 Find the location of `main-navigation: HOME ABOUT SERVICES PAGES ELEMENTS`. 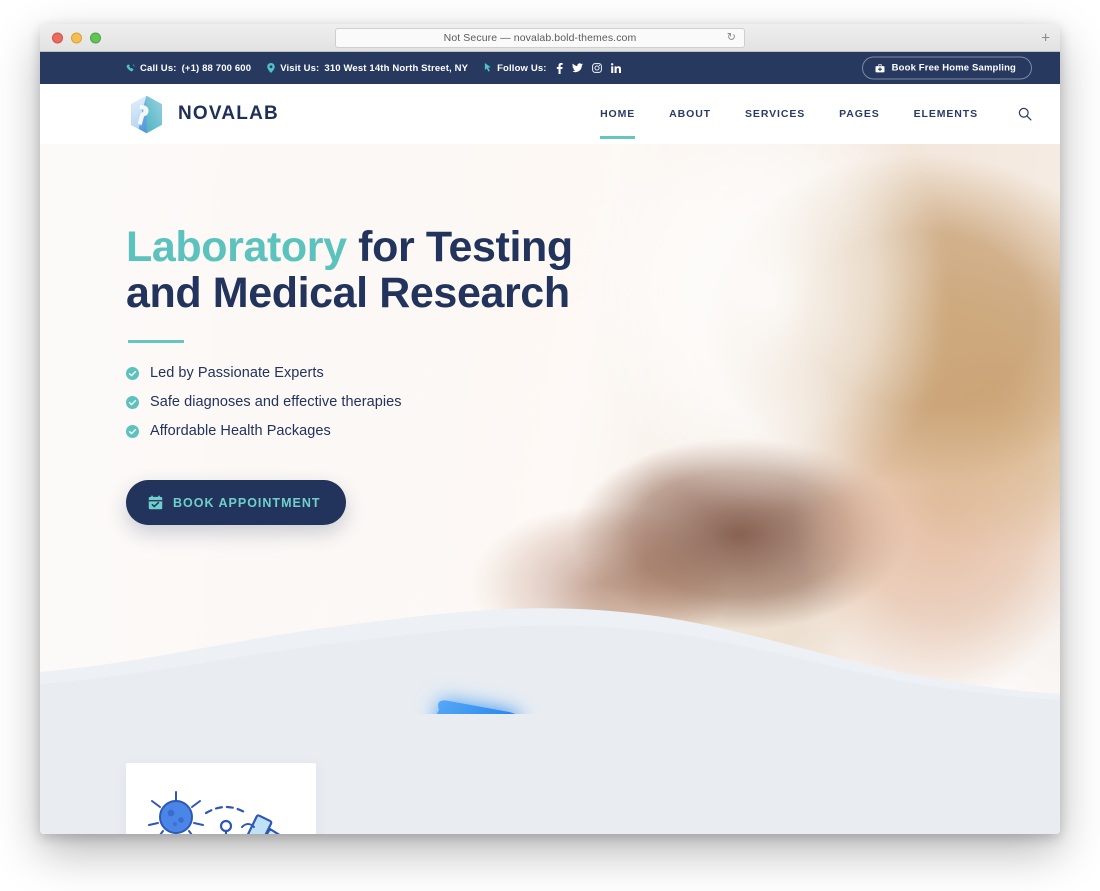

main-navigation: HOME ABOUT SERVICES PAGES ELEMENTS is located at coordinates (816, 114).